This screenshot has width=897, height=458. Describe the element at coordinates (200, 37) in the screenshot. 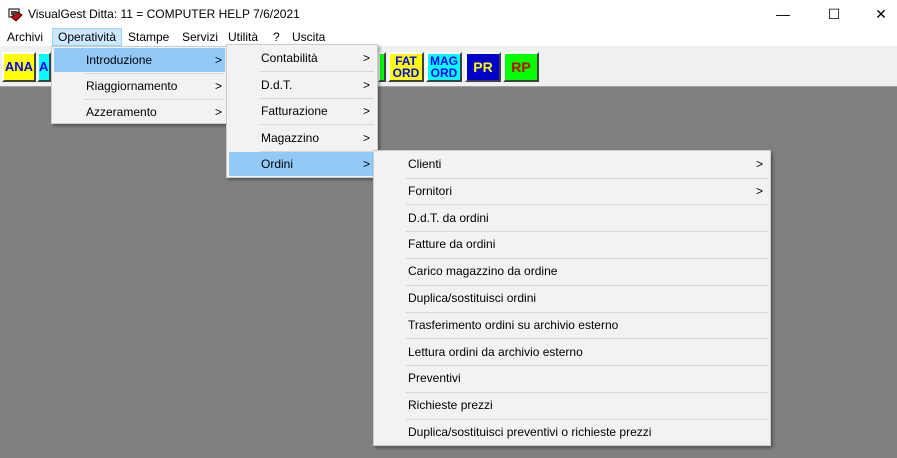

I see `menu-servizi: Servizi` at that location.